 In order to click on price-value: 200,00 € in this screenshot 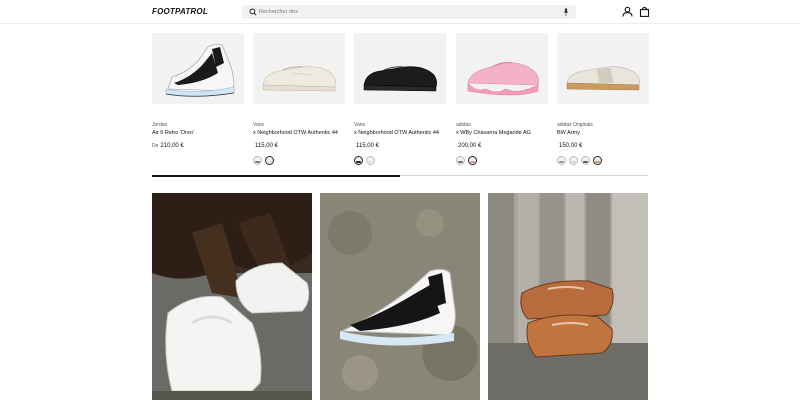, I will do `click(470, 146)`.